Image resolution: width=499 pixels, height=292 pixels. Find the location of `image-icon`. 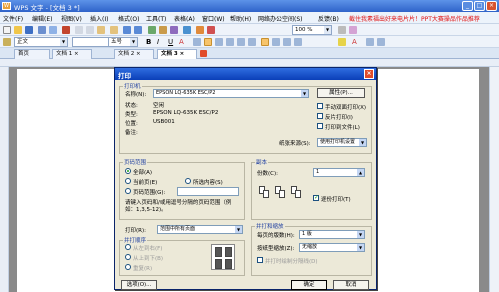

image-icon is located at coordinates (163, 30).